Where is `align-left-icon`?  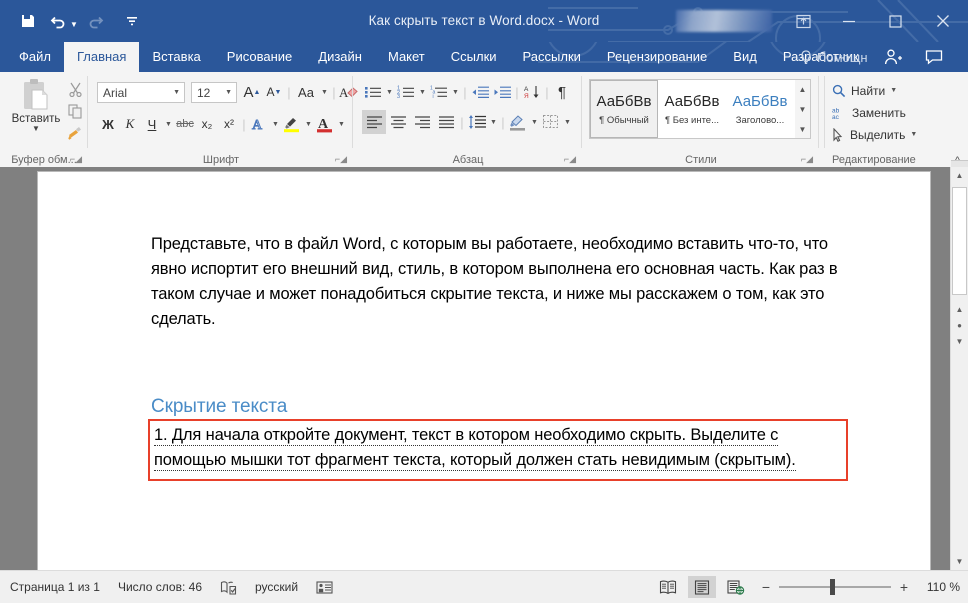 align-left-icon is located at coordinates (374, 122).